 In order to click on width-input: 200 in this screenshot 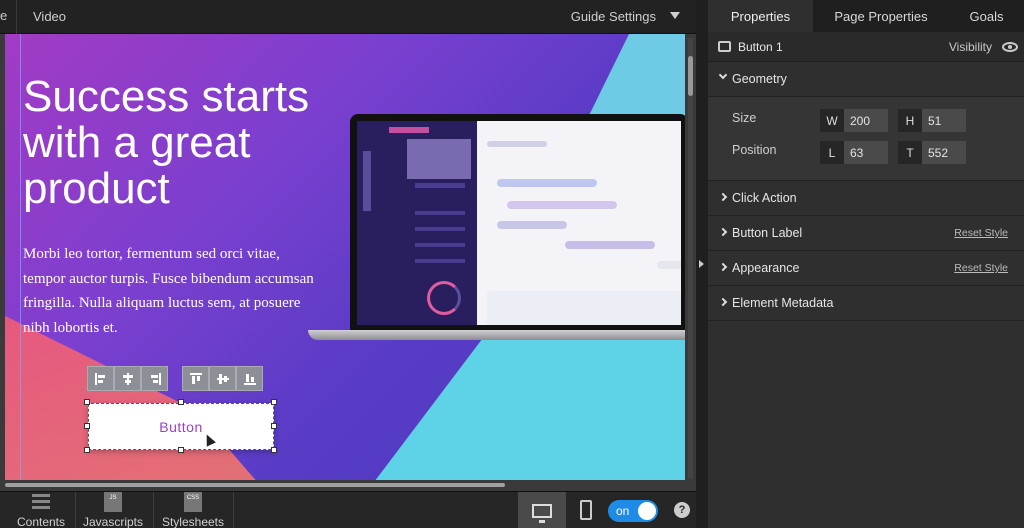, I will do `click(866, 120)`.